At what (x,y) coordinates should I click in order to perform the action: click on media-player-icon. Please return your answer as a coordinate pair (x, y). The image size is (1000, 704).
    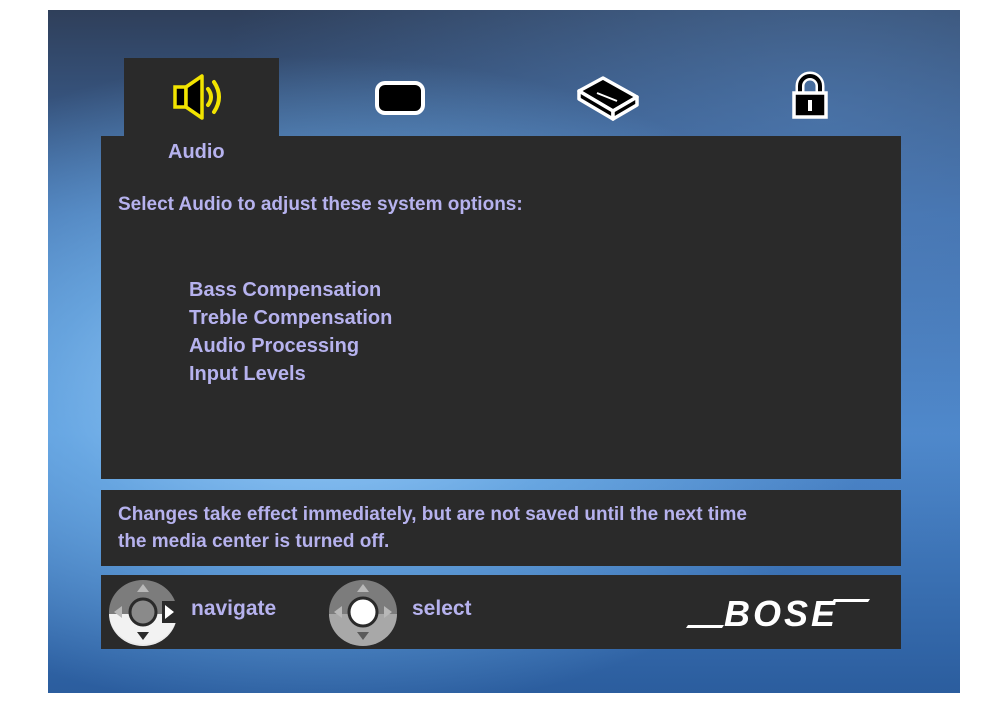
    Looking at the image, I should click on (607, 98).